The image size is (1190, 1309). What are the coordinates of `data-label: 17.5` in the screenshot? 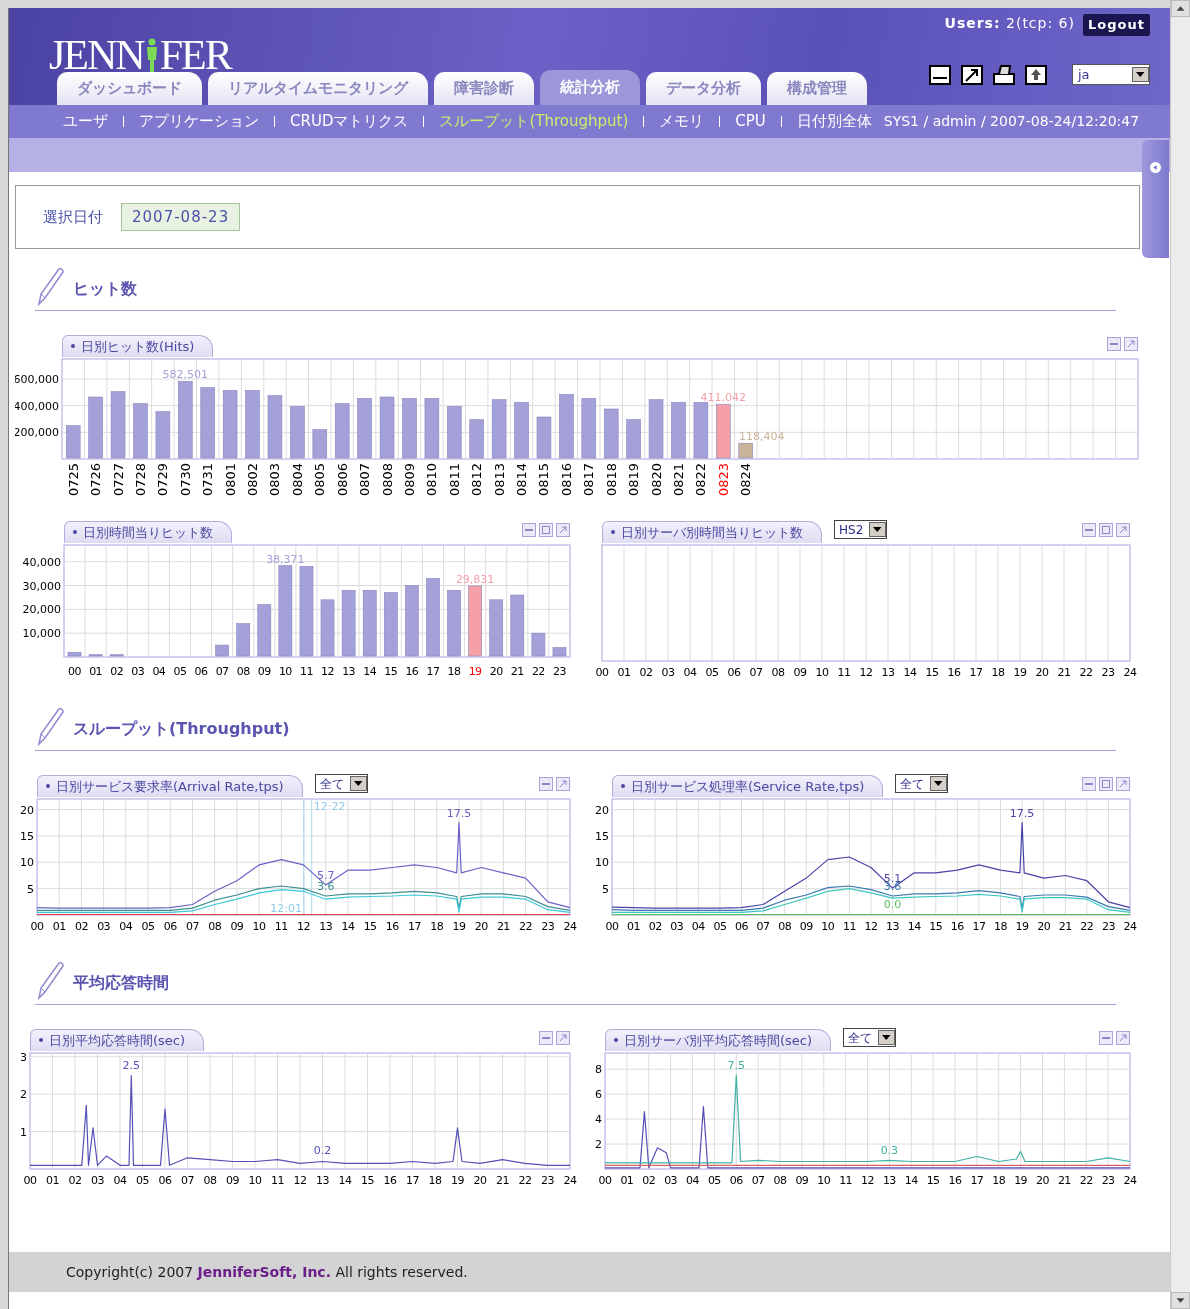 It's located at (1022, 813).